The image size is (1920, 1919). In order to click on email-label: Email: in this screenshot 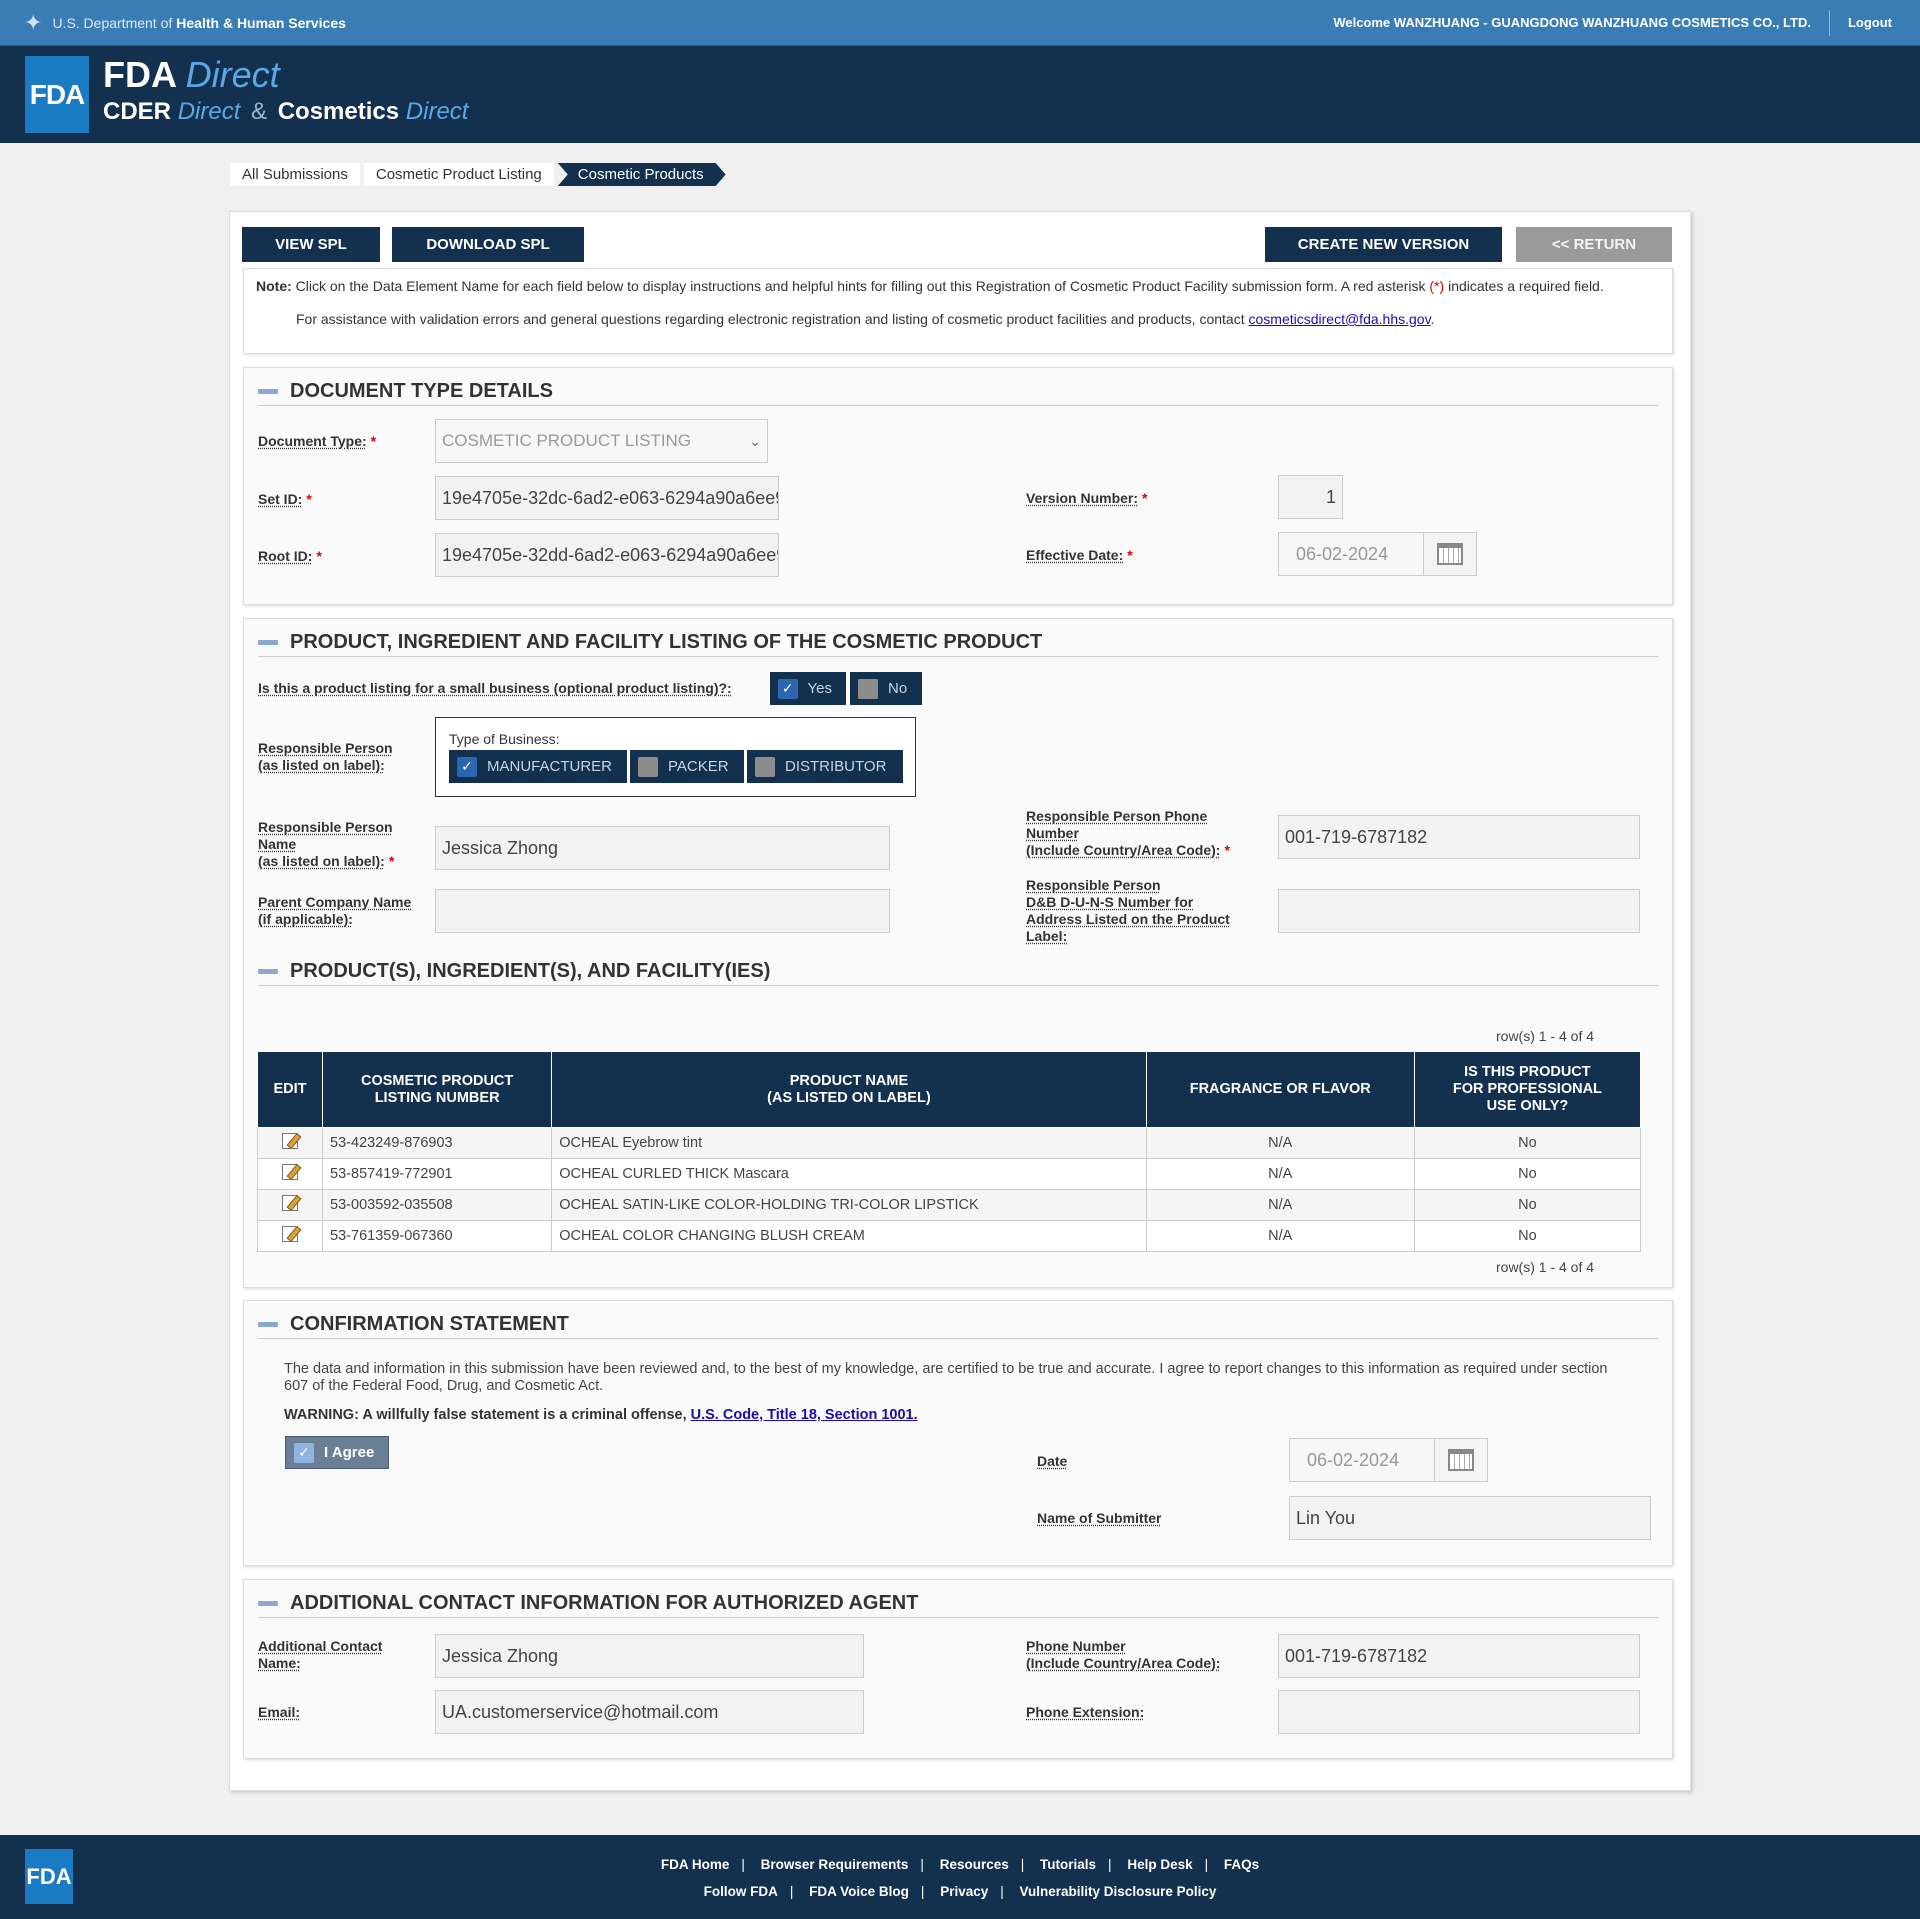, I will do `click(279, 1712)`.